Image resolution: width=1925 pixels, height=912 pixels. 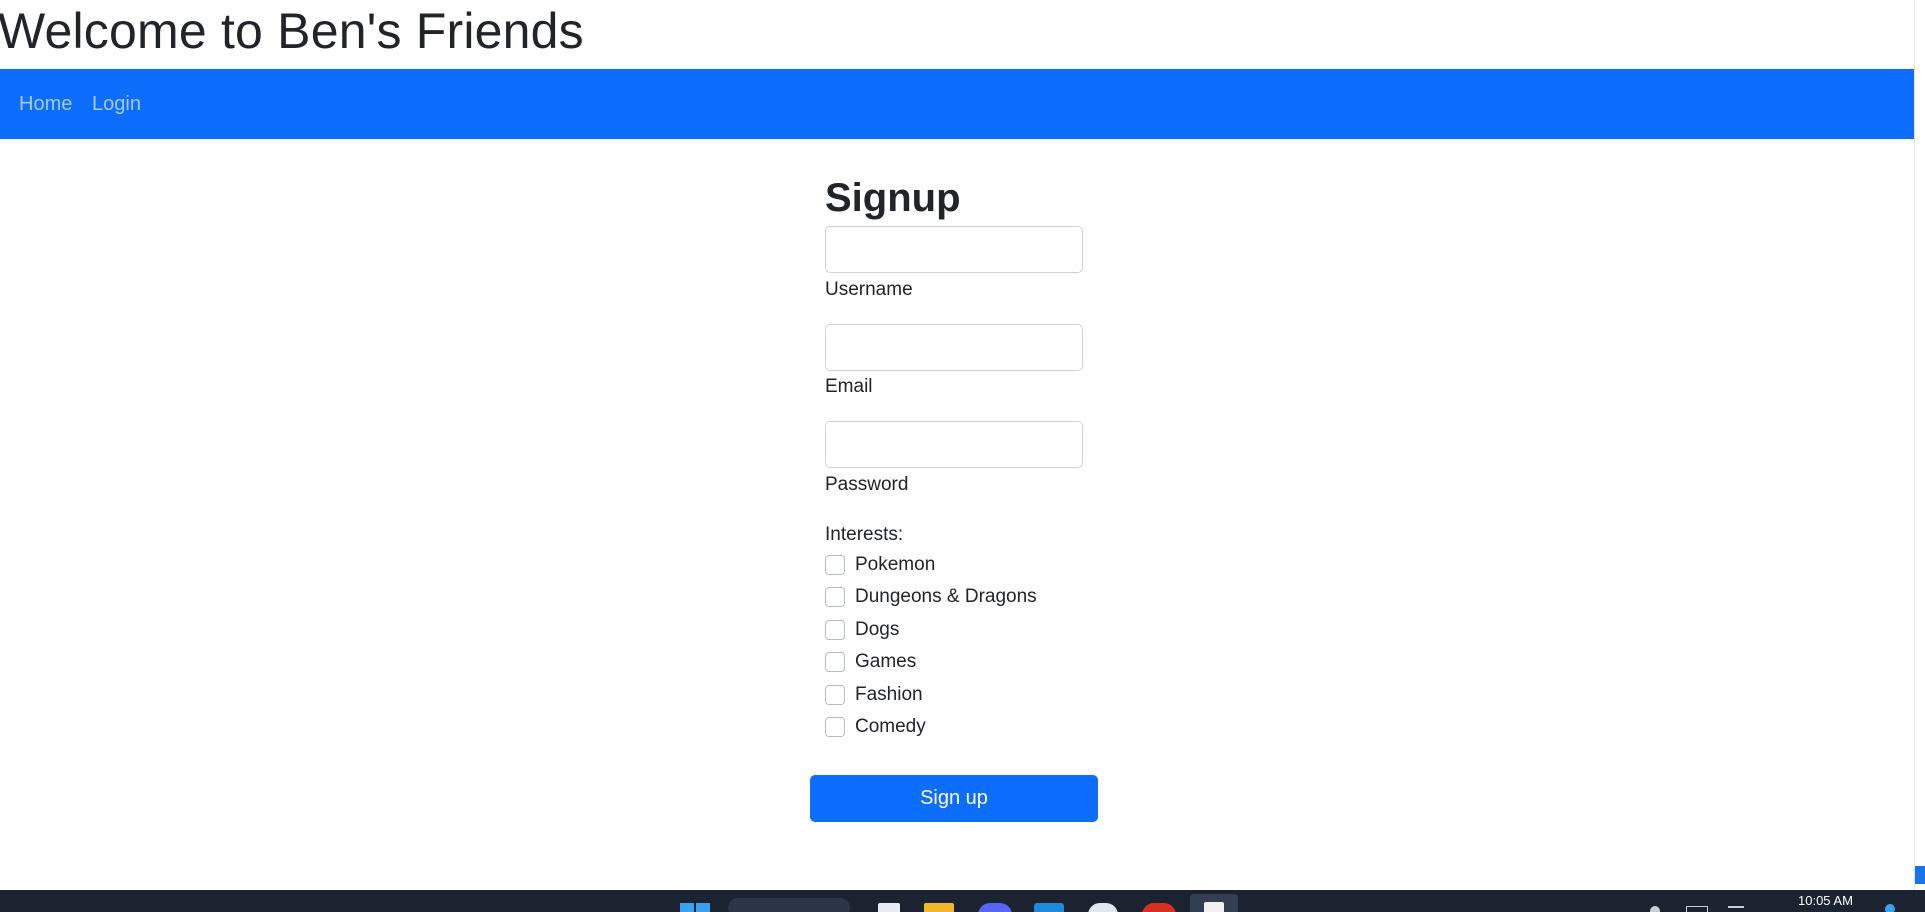 I want to click on settings-app-icon, so click(x=1103, y=907).